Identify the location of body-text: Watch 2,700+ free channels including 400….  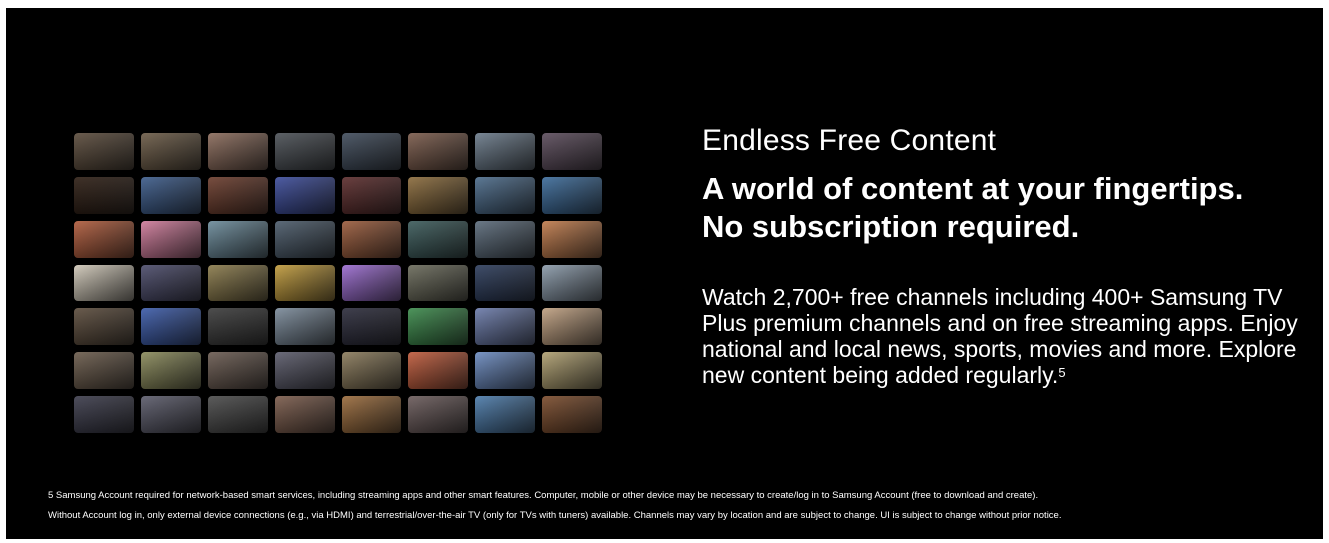
(1000, 336).